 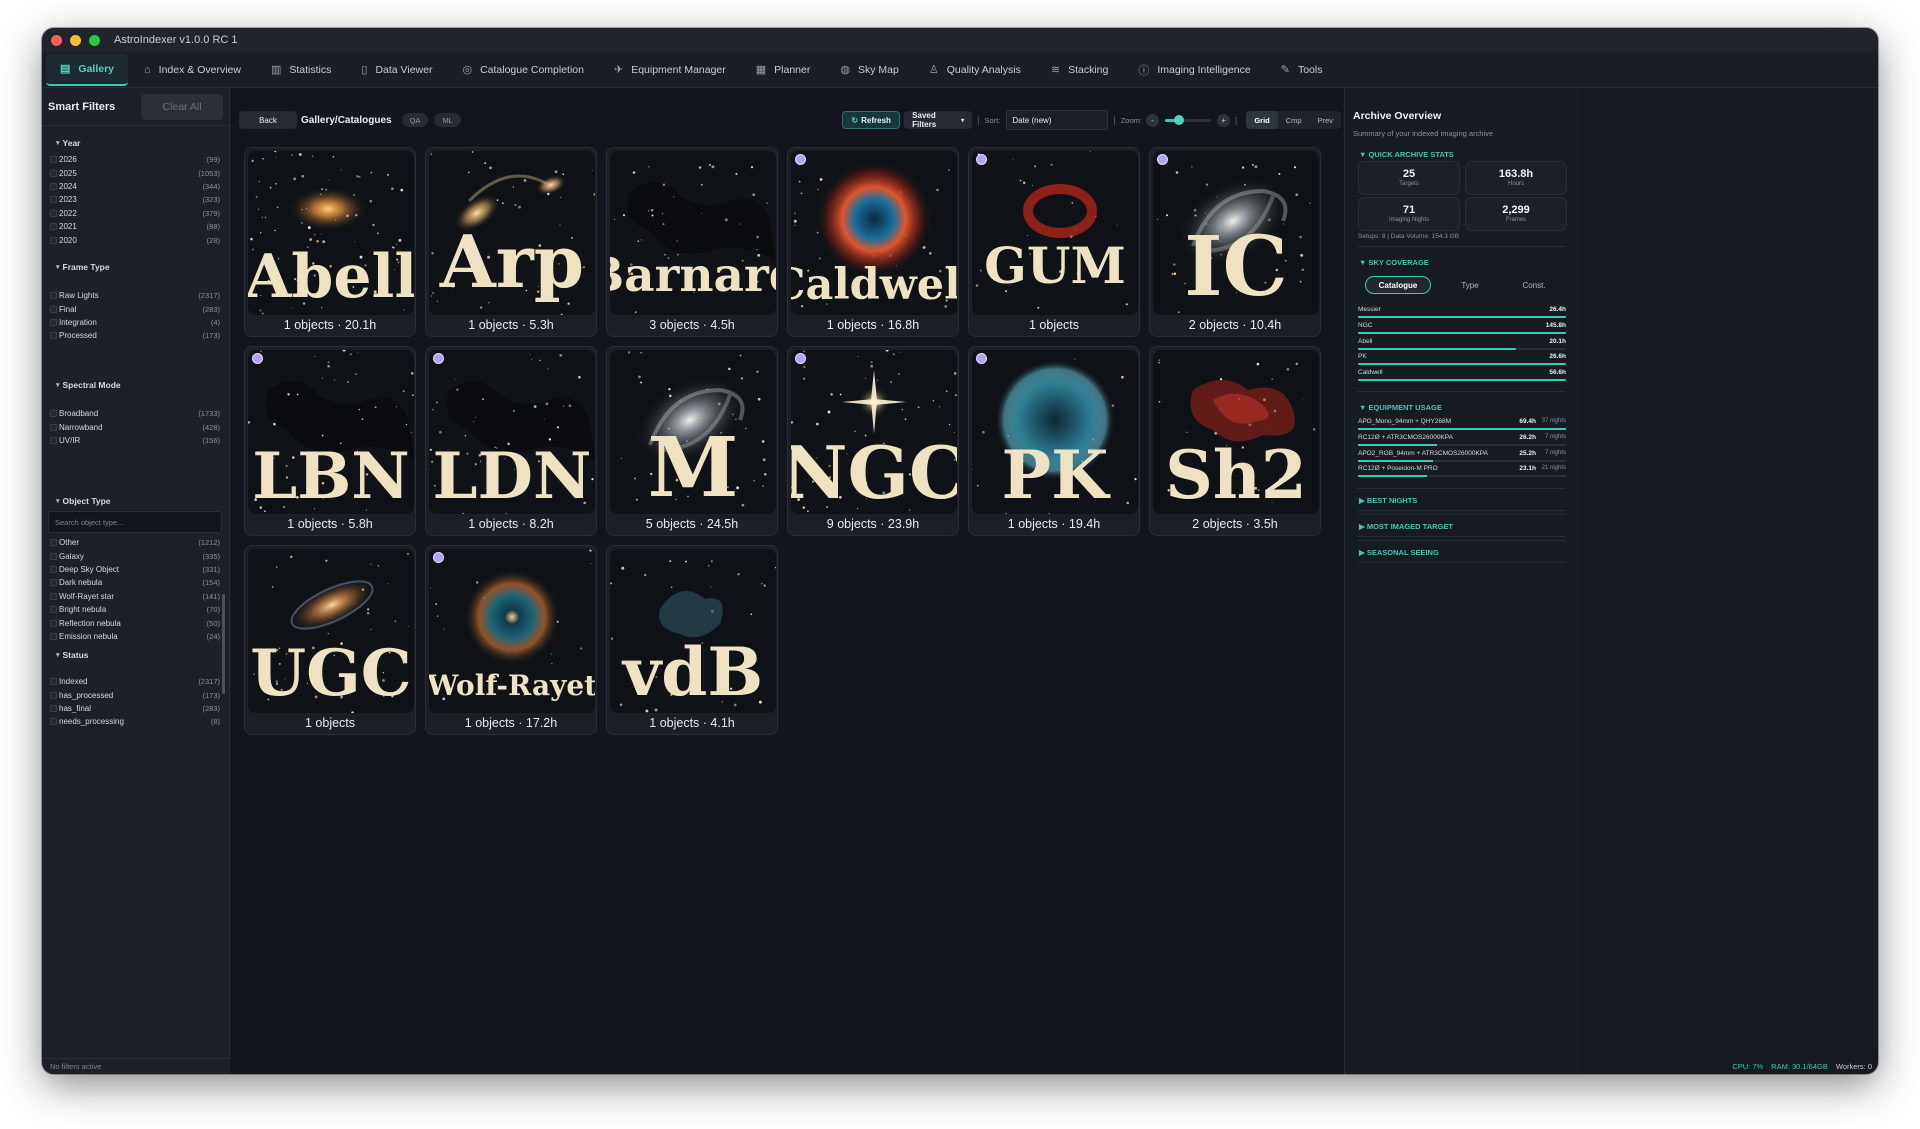 I want to click on minimize-window-button, so click(x=75, y=40).